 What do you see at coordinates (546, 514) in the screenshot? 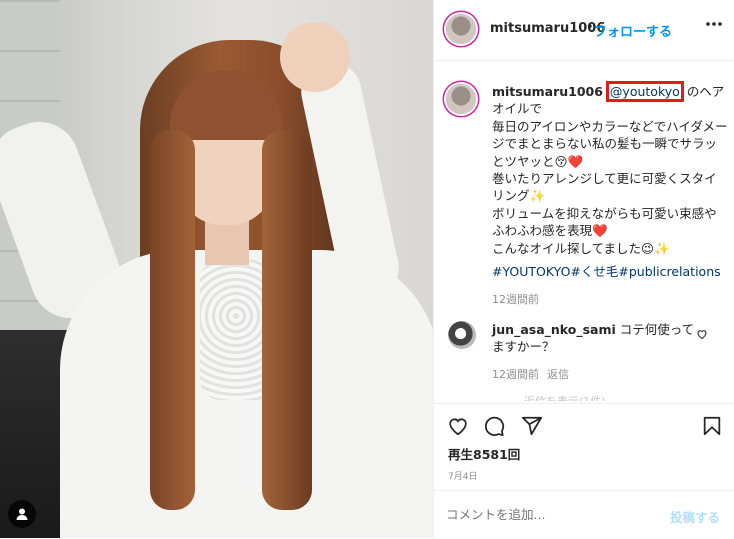
I see `comment-input` at bounding box center [546, 514].